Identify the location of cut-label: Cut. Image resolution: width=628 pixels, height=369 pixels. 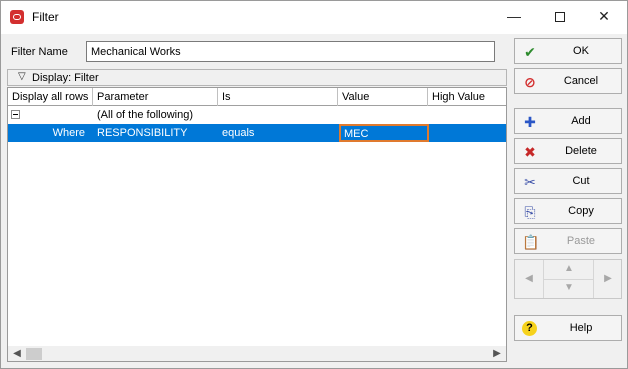
(581, 181).